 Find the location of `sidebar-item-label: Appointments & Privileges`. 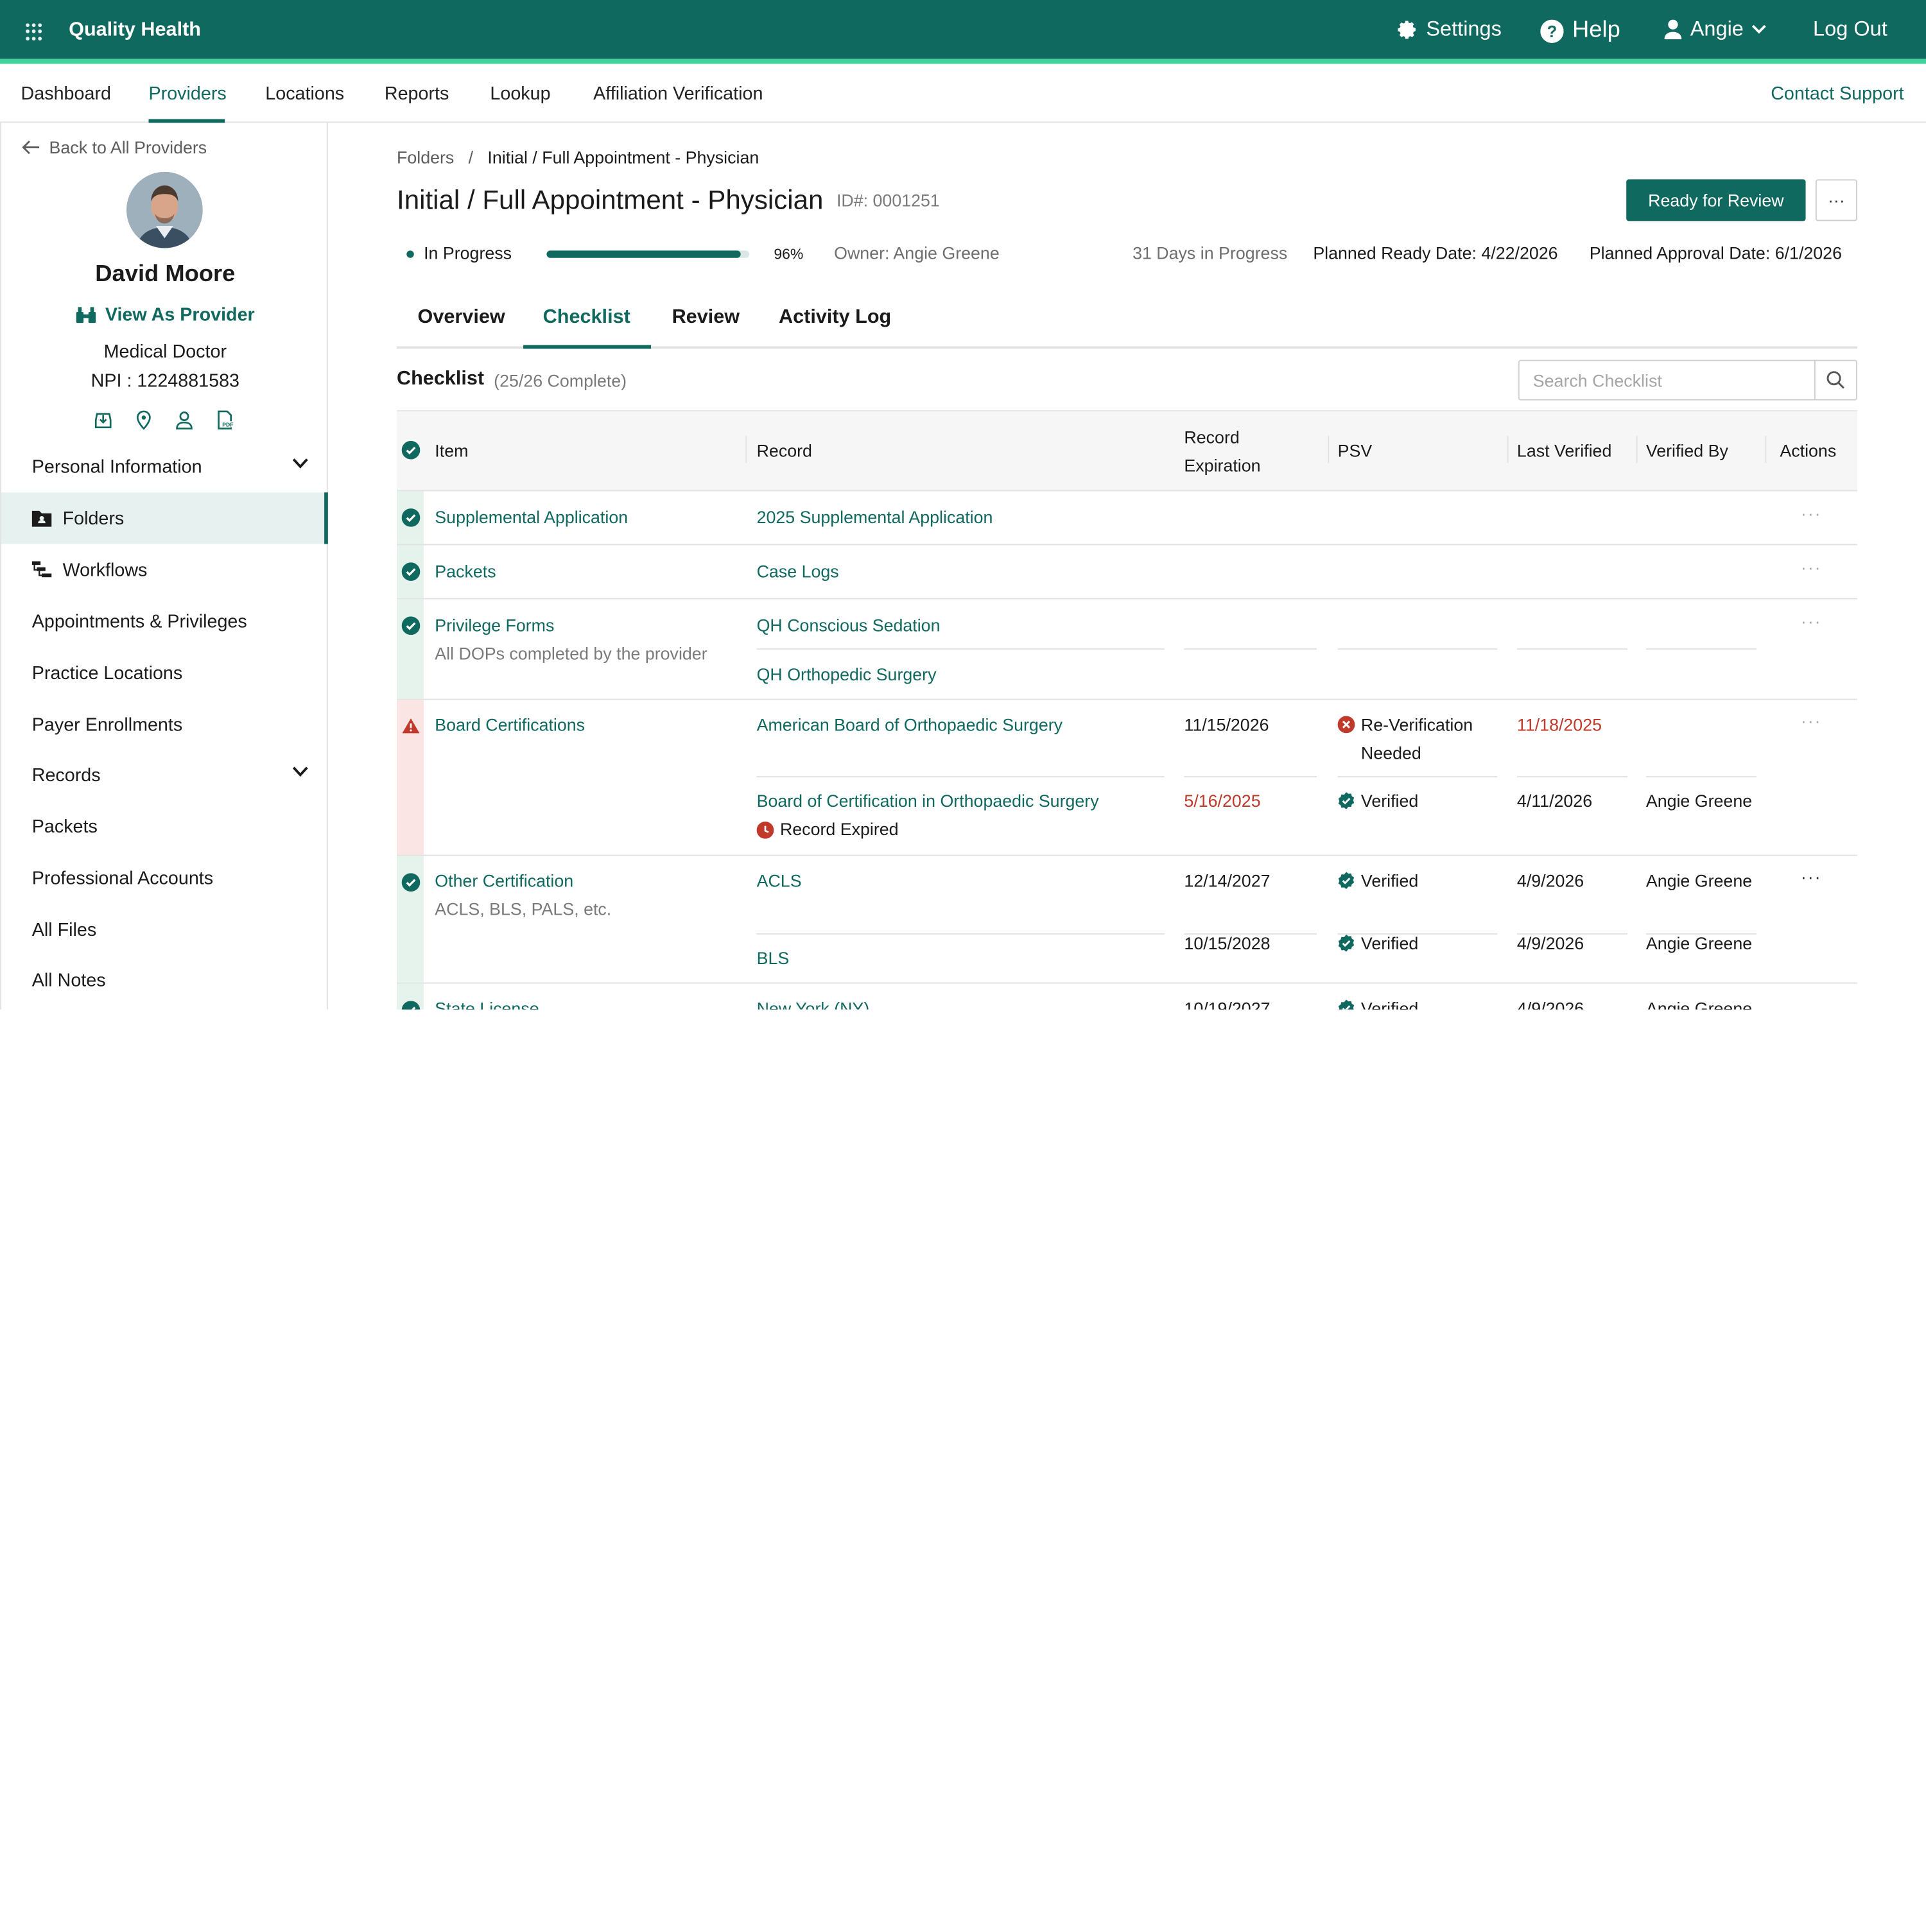

sidebar-item-label: Appointments & Privileges is located at coordinates (139, 621).